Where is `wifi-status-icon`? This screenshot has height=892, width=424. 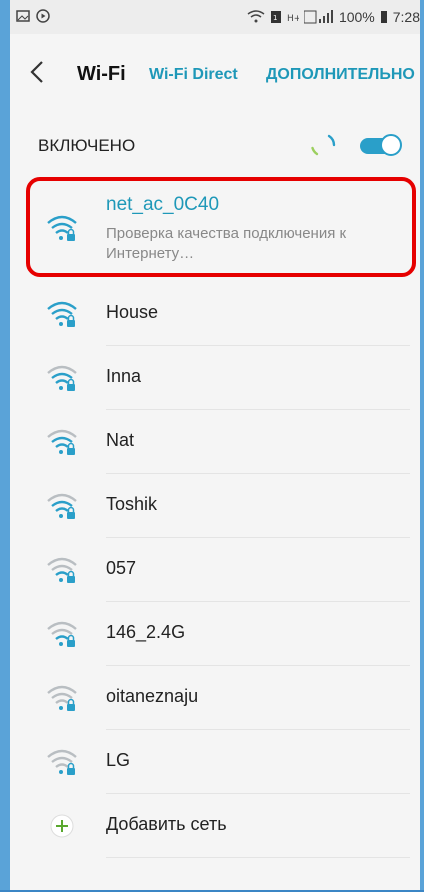
wifi-status-icon is located at coordinates (256, 16).